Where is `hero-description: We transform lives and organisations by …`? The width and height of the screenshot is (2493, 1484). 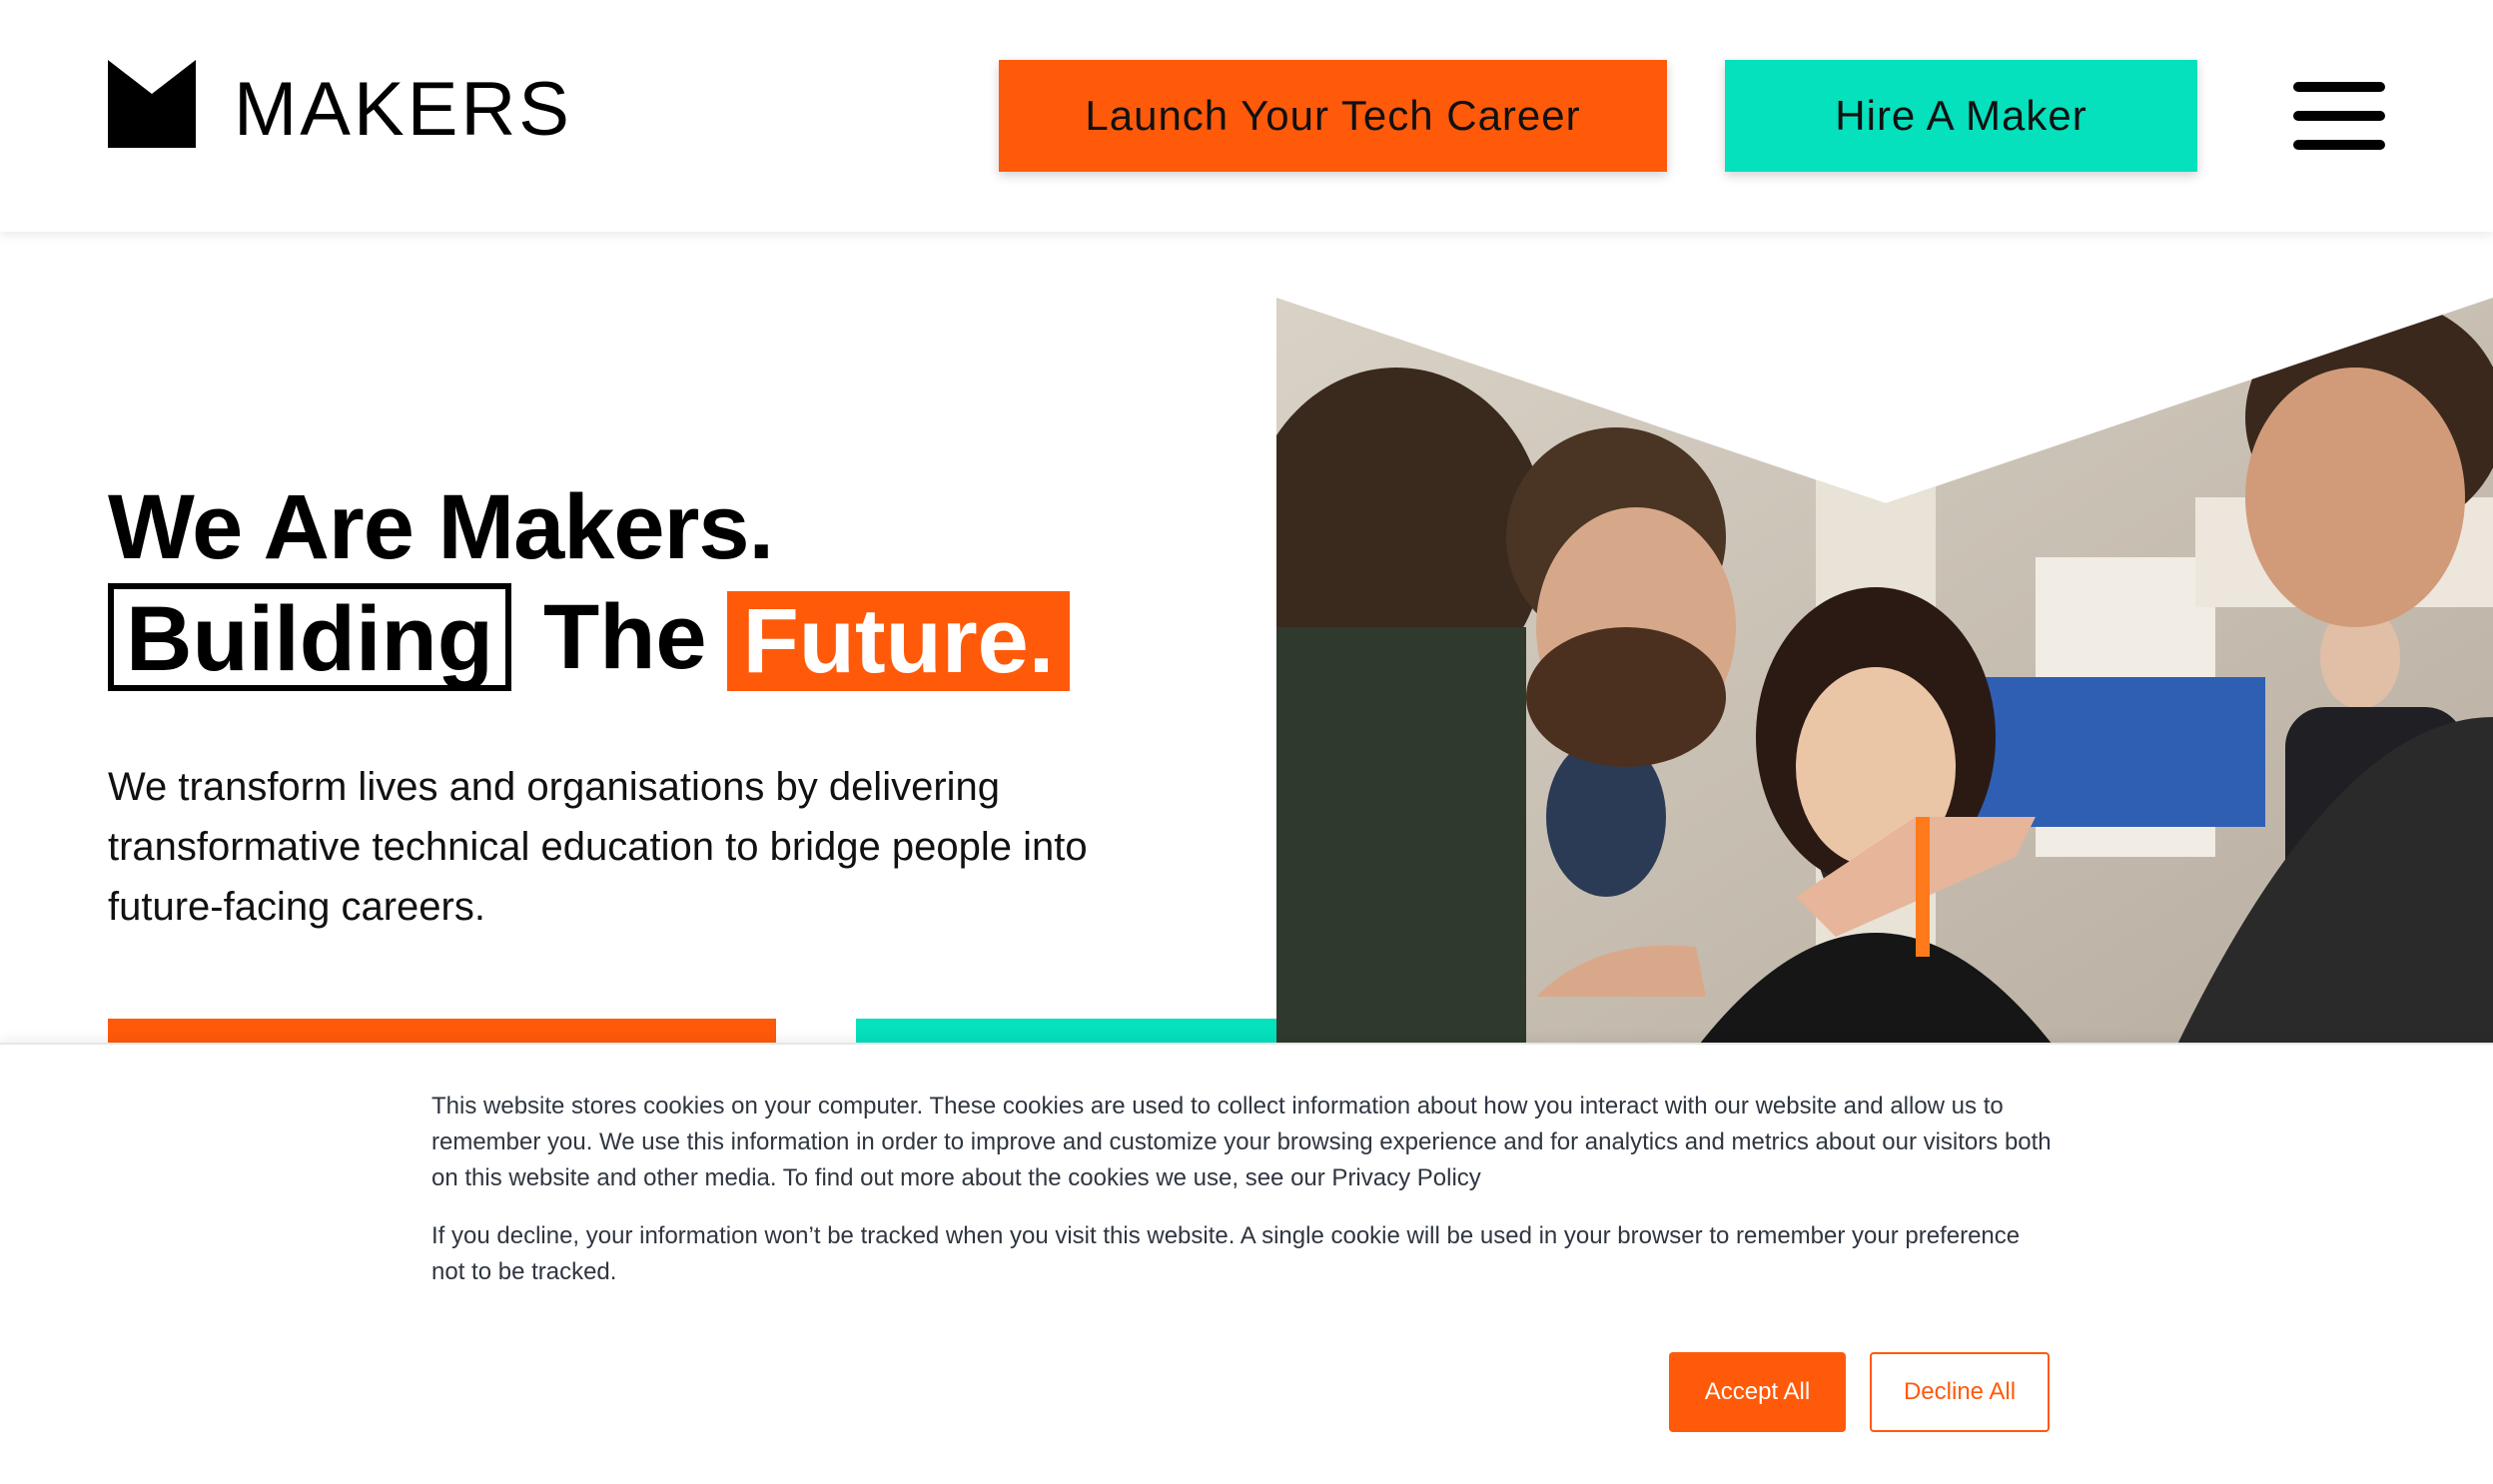
hero-description: We transform lives and organisations by … is located at coordinates (598, 847).